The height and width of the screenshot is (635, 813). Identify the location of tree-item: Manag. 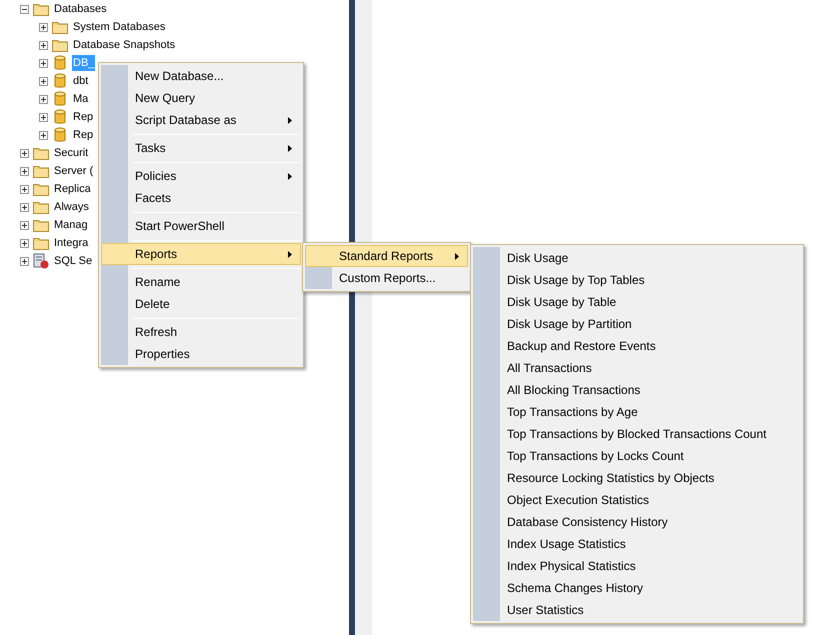
(71, 225).